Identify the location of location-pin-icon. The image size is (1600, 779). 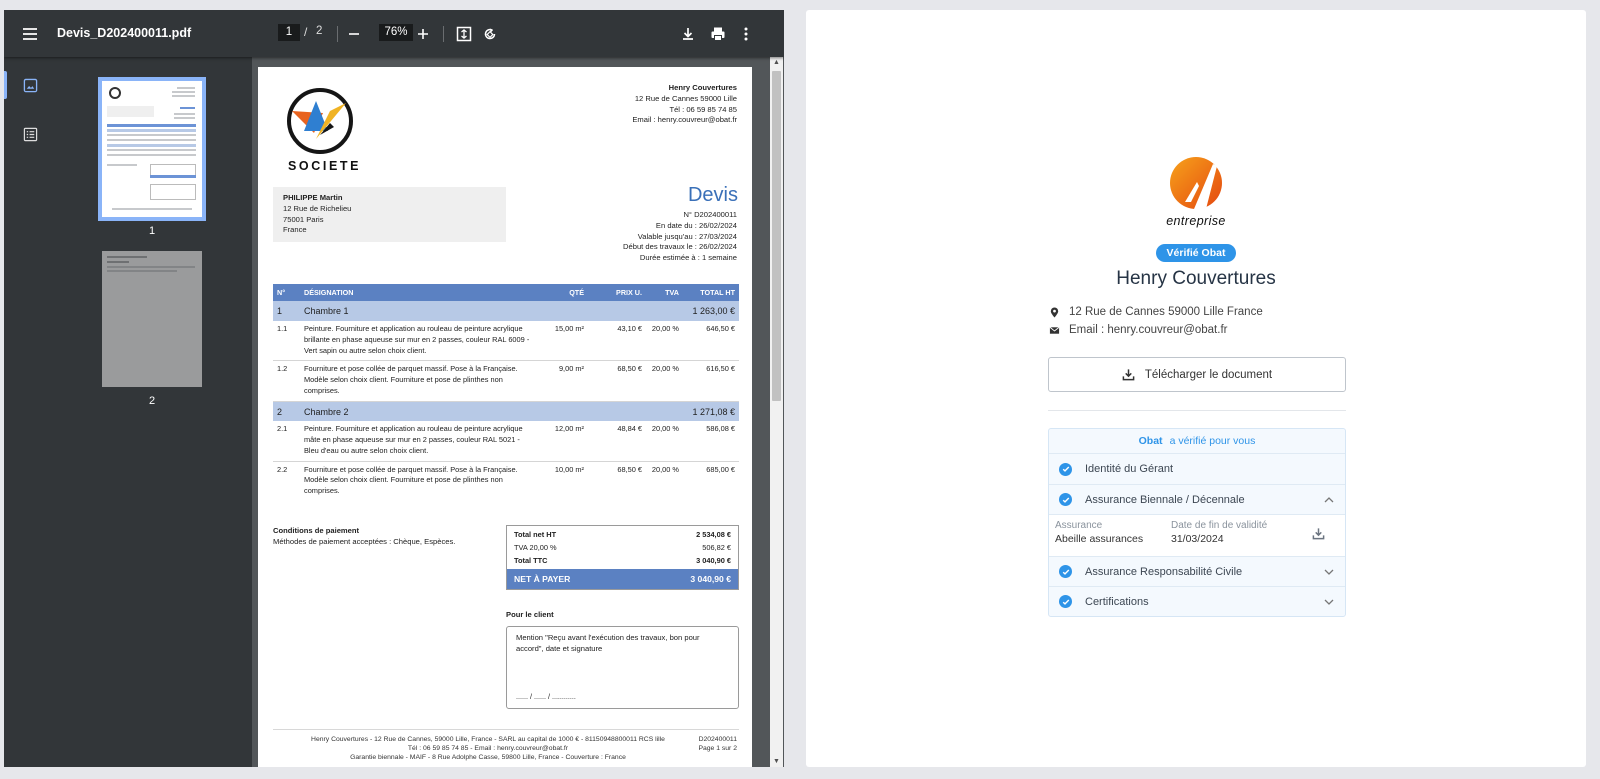
(1054, 312).